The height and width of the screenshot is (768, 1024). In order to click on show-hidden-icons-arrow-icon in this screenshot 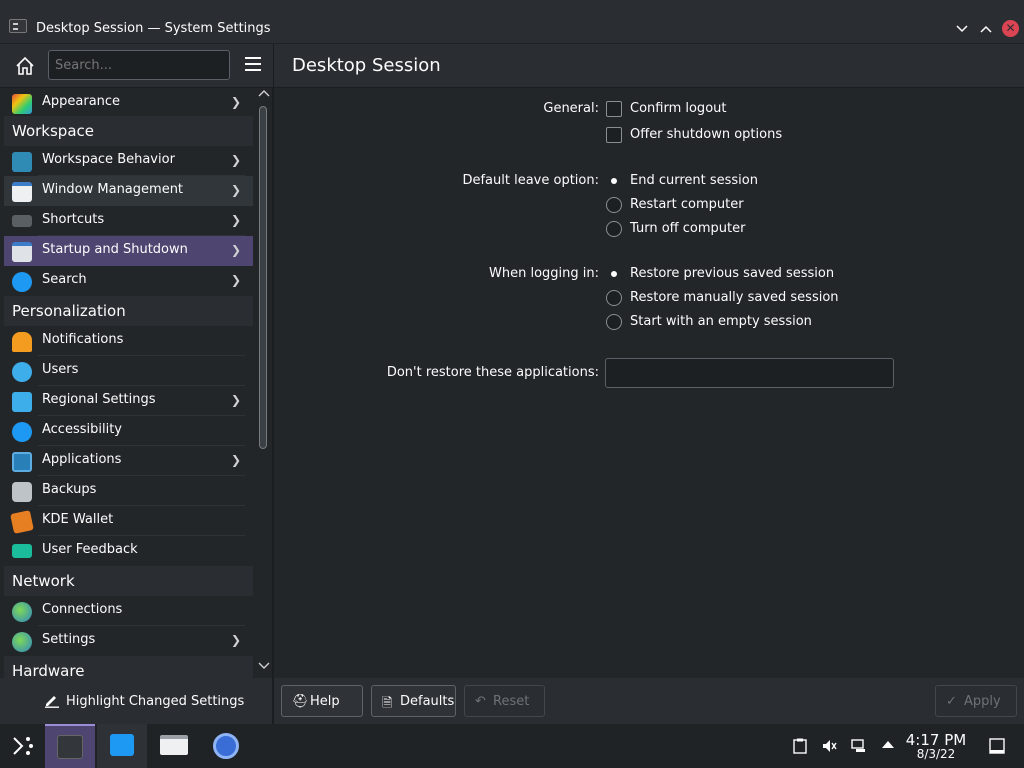, I will do `click(888, 746)`.